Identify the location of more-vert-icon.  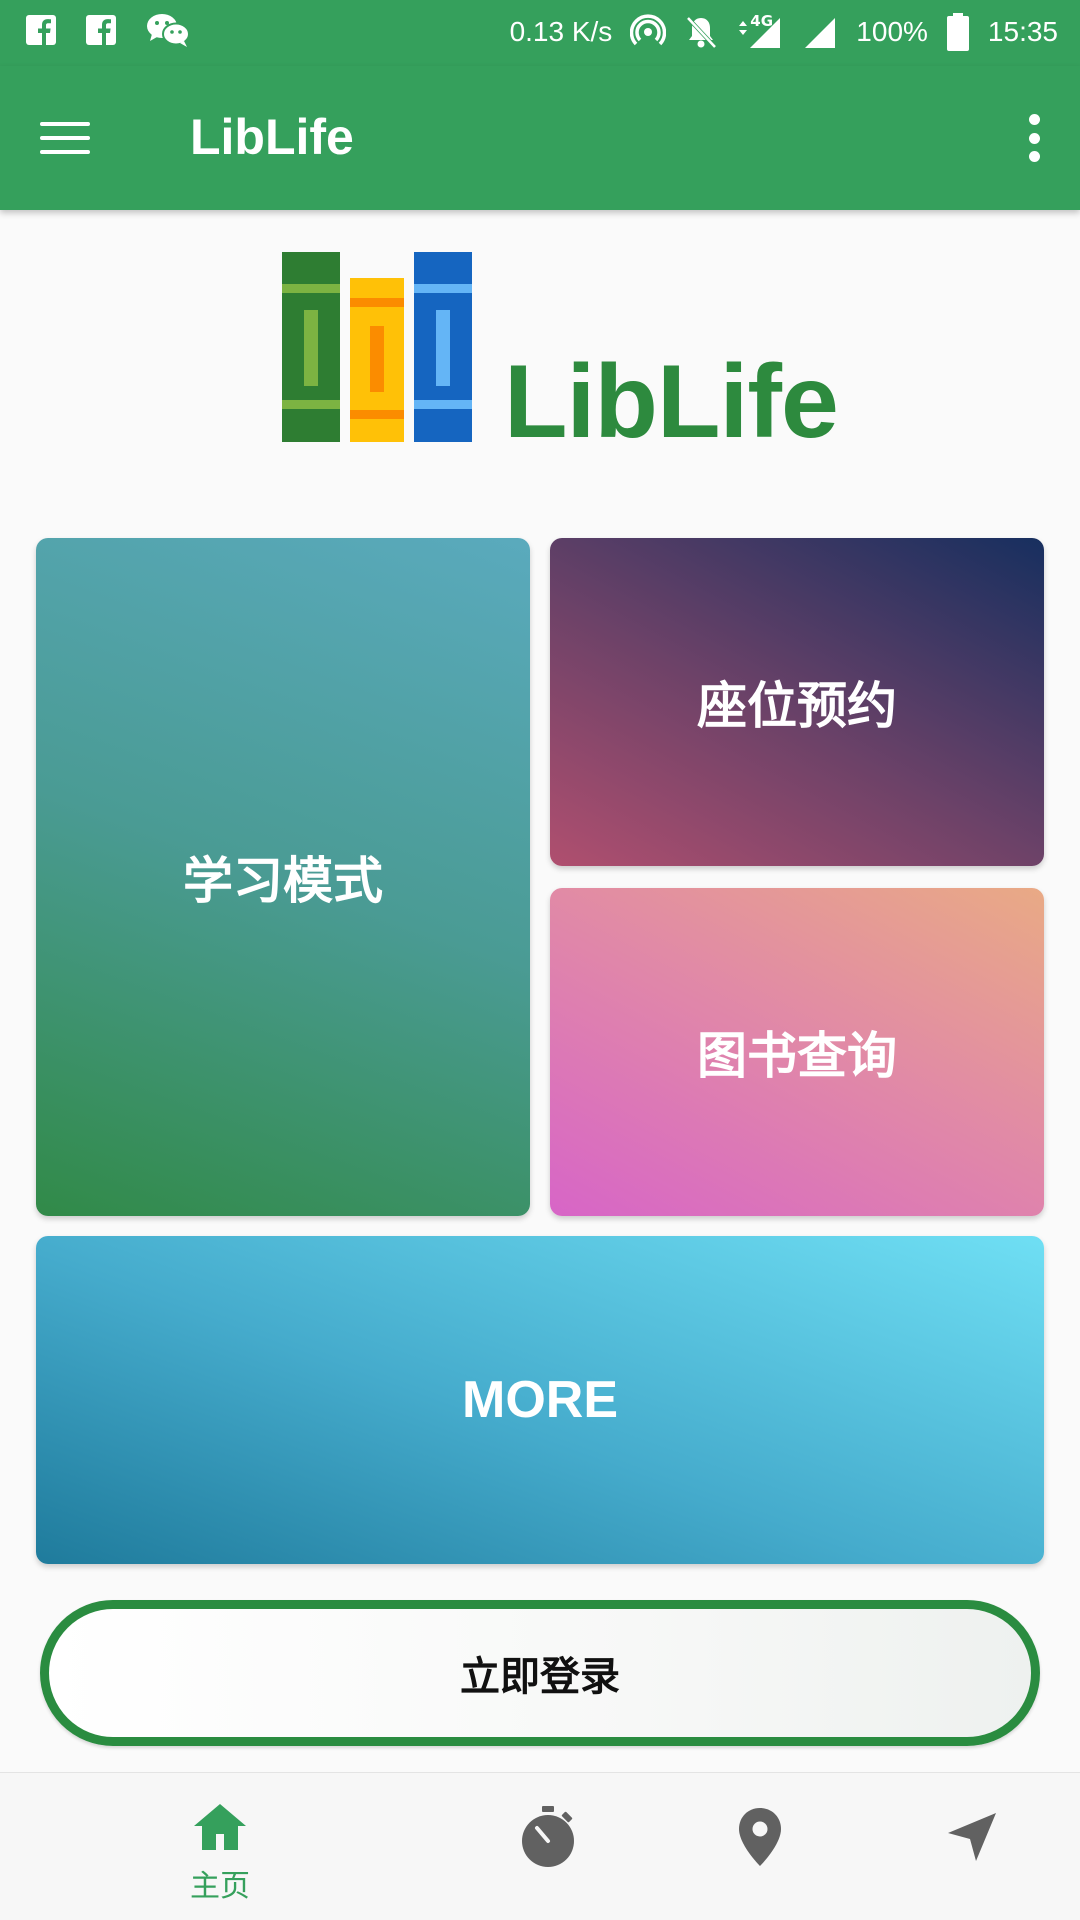
(1034, 119).